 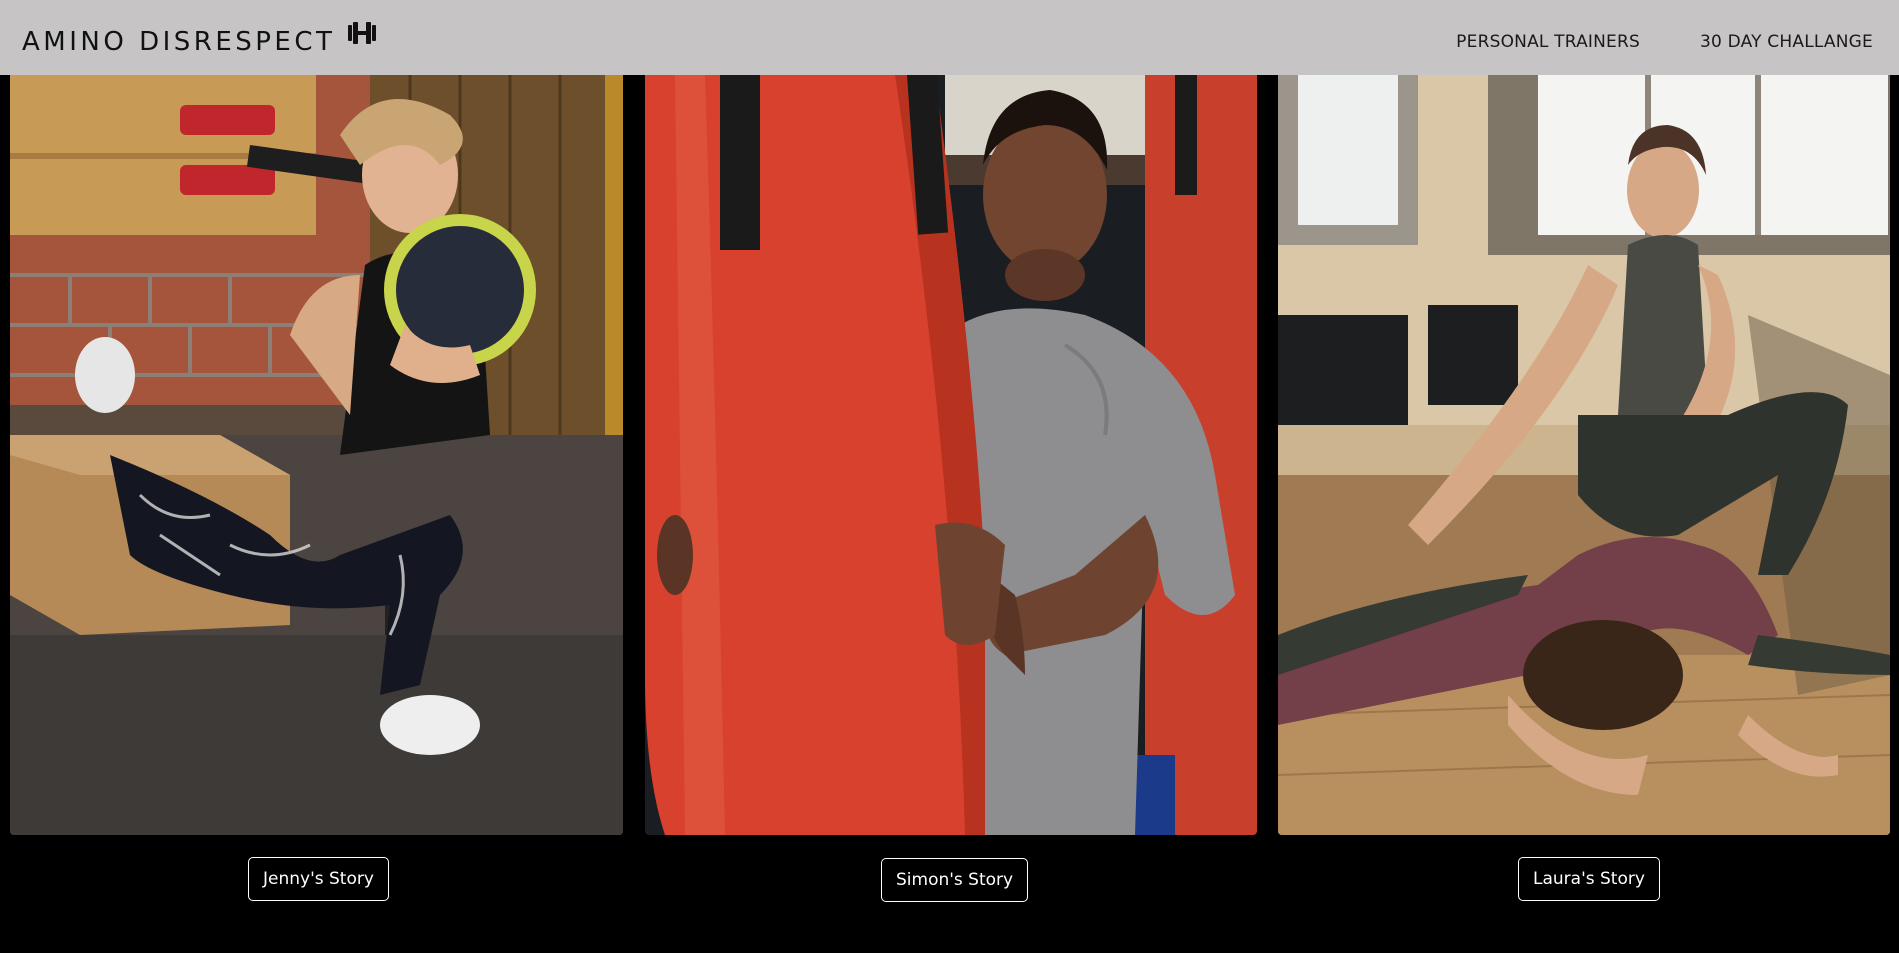 What do you see at coordinates (1786, 42) in the screenshot?
I see `nav-30-day-challenge: 30 DAY CHALLANGE` at bounding box center [1786, 42].